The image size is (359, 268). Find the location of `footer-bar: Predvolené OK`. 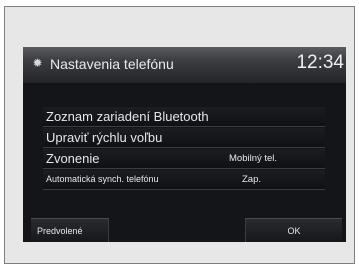

footer-bar: Predvolené OK is located at coordinates (184, 230).